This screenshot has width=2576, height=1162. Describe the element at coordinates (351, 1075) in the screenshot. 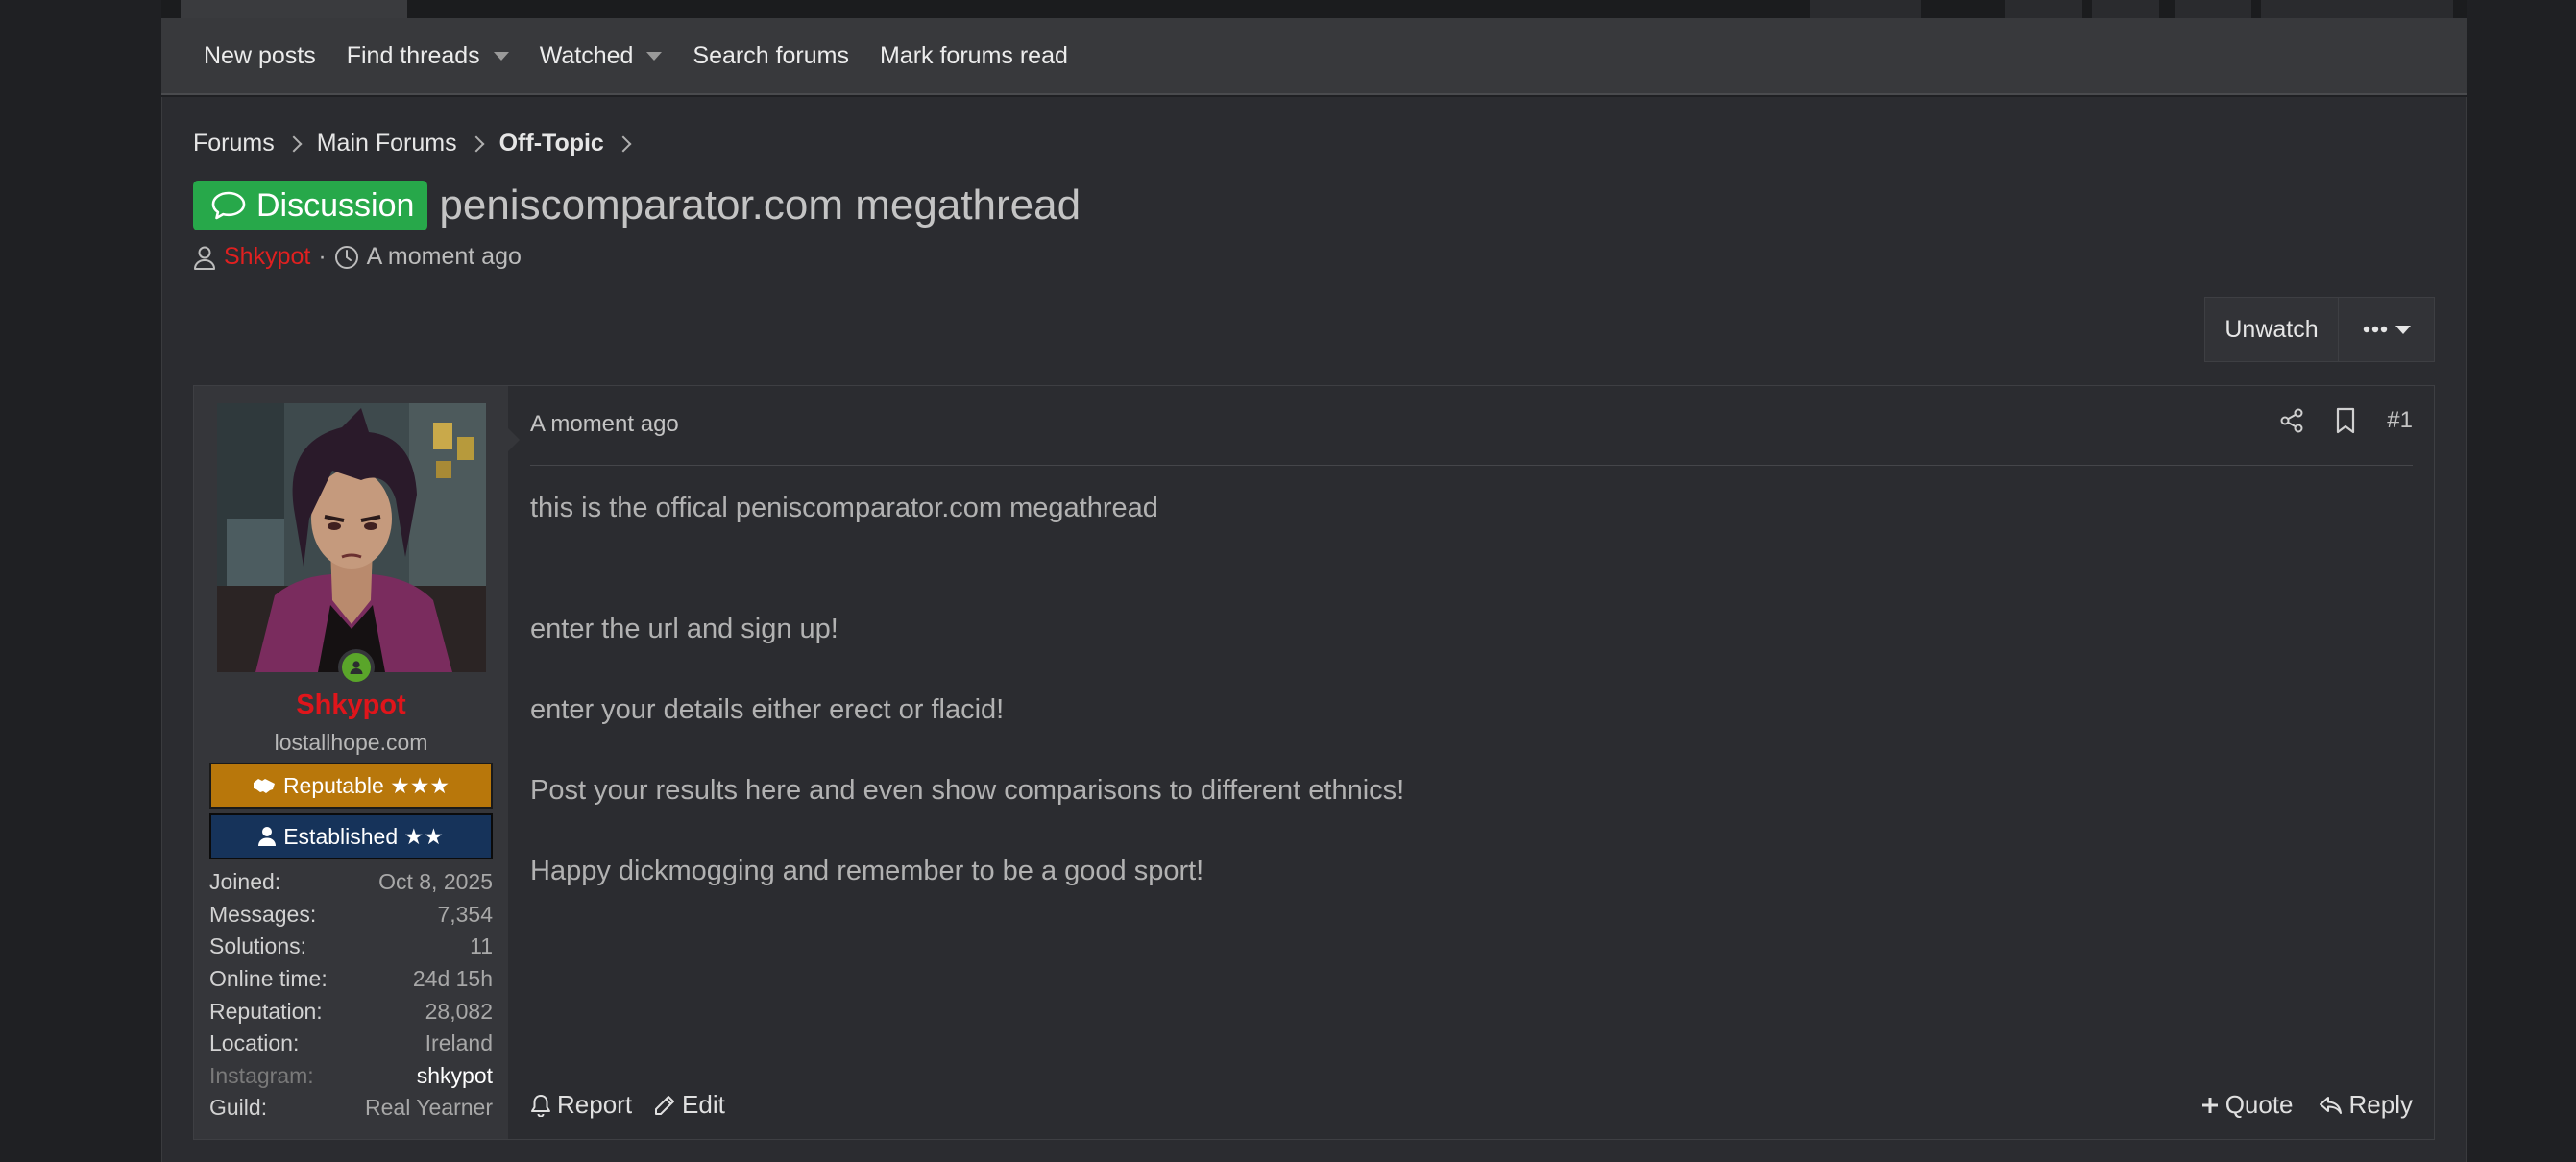

I see `stat-instagram: Instagram: shkypot` at that location.